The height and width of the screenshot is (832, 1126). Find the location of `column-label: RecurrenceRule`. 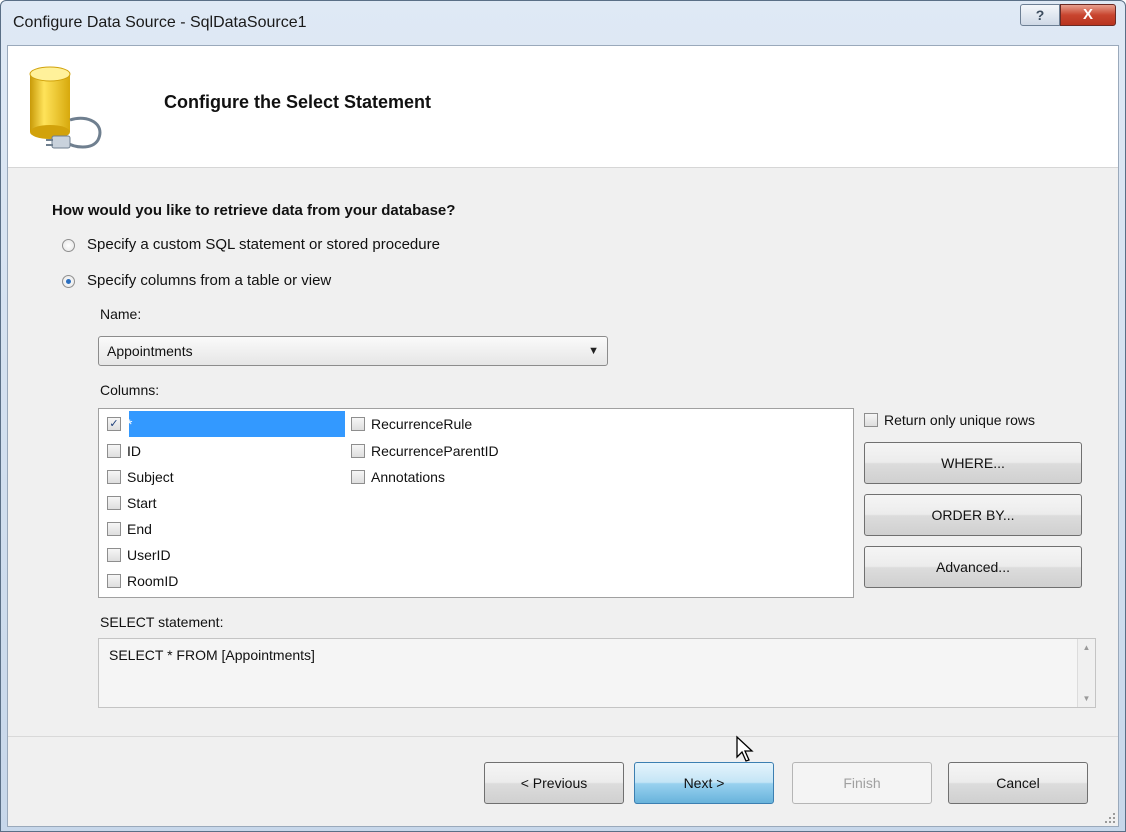

column-label: RecurrenceRule is located at coordinates (422, 424).